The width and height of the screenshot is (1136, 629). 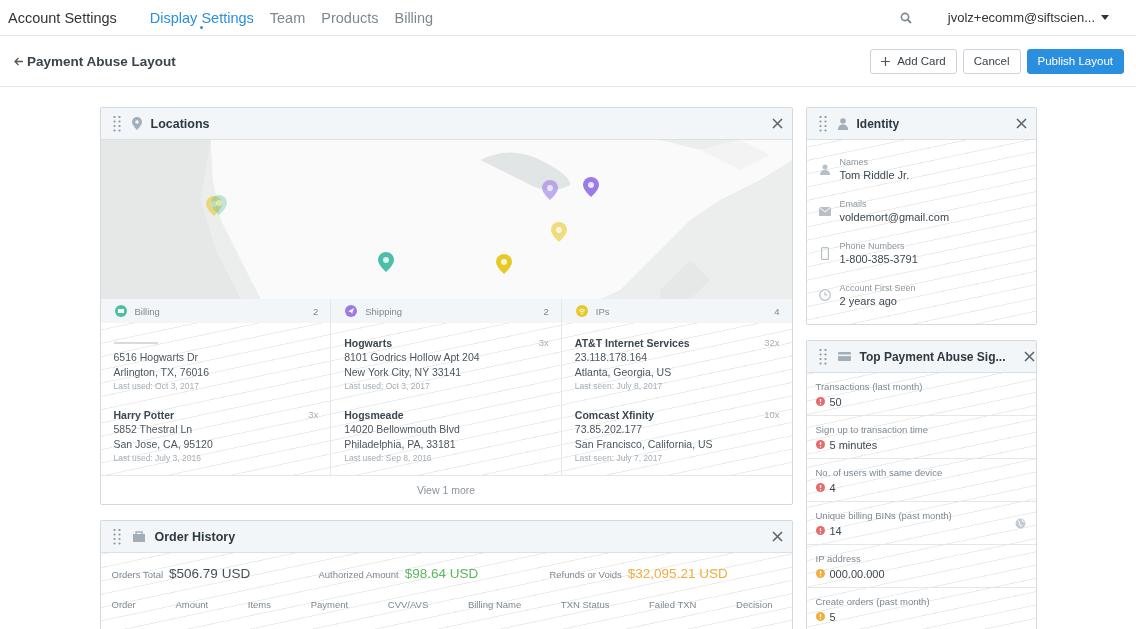 I want to click on signal-value: 5, so click(x=832, y=616).